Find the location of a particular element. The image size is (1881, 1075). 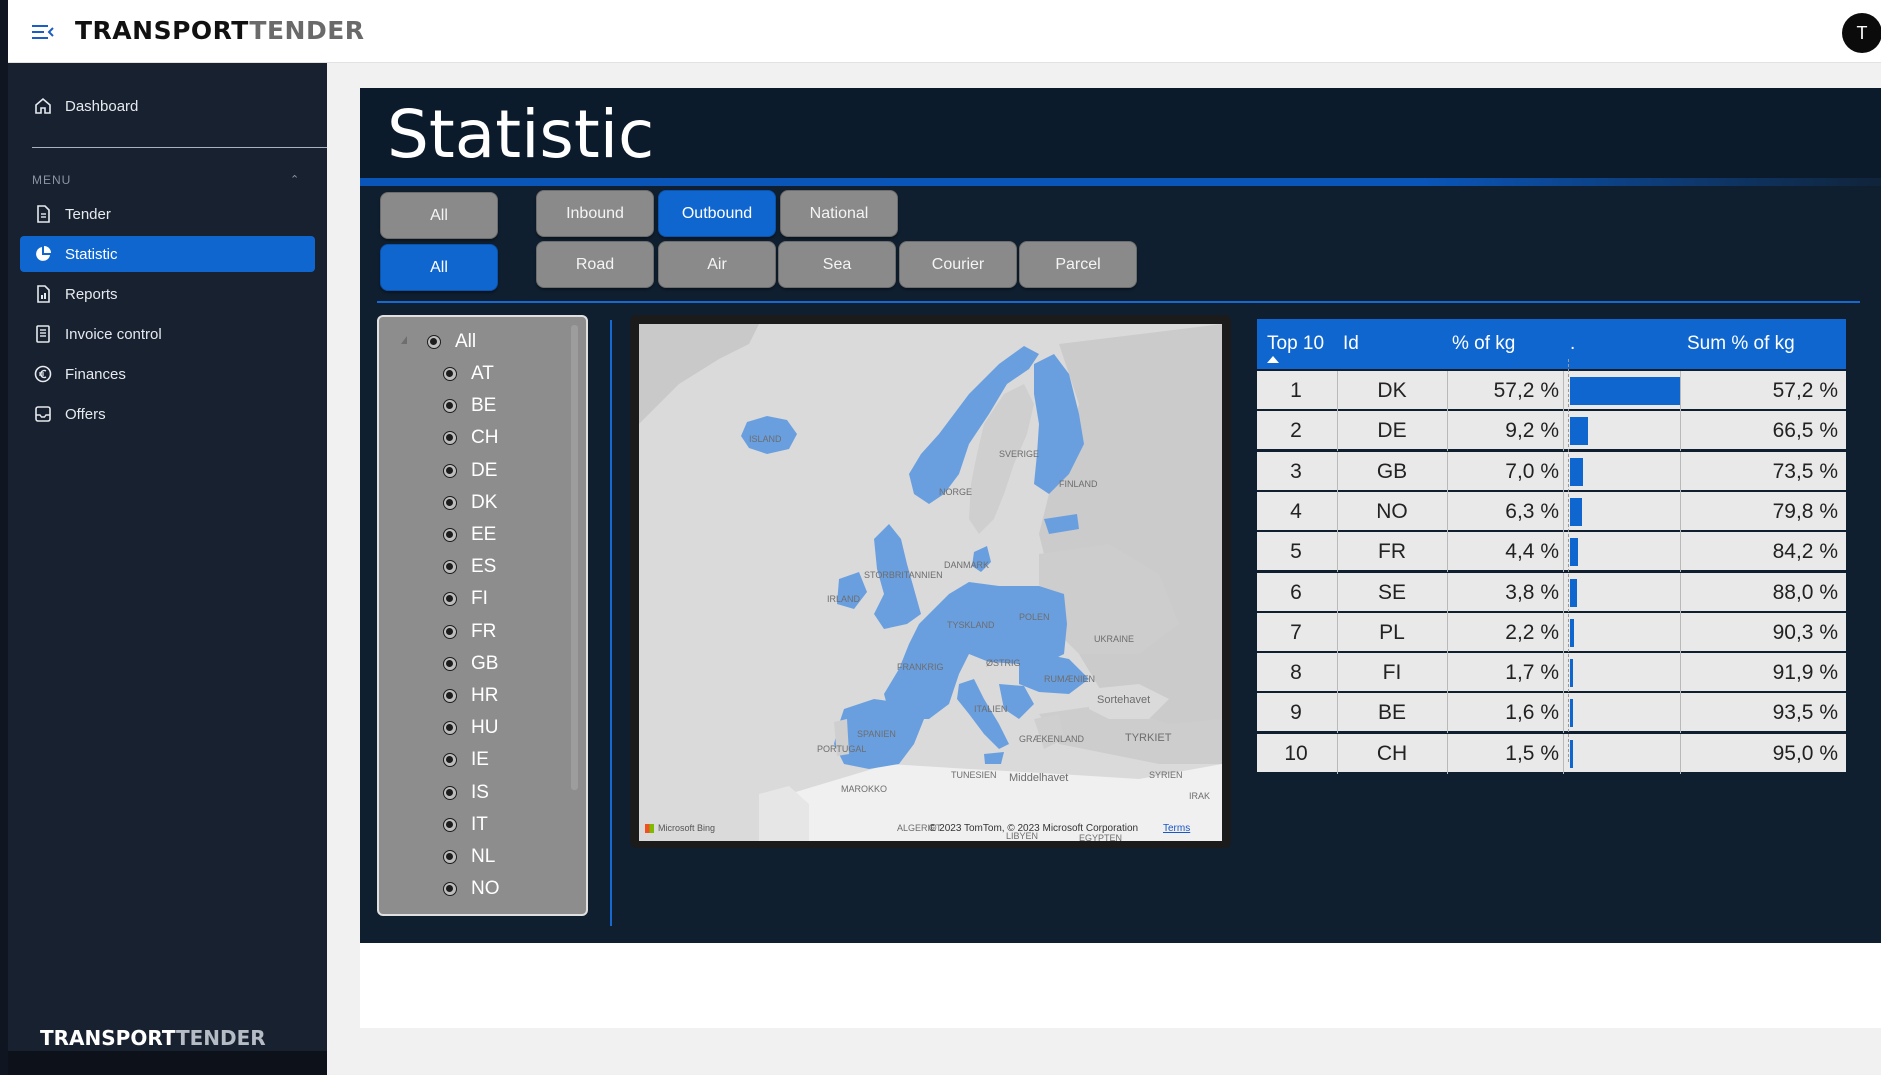

slicer-item-nl: NL is located at coordinates (469, 857).